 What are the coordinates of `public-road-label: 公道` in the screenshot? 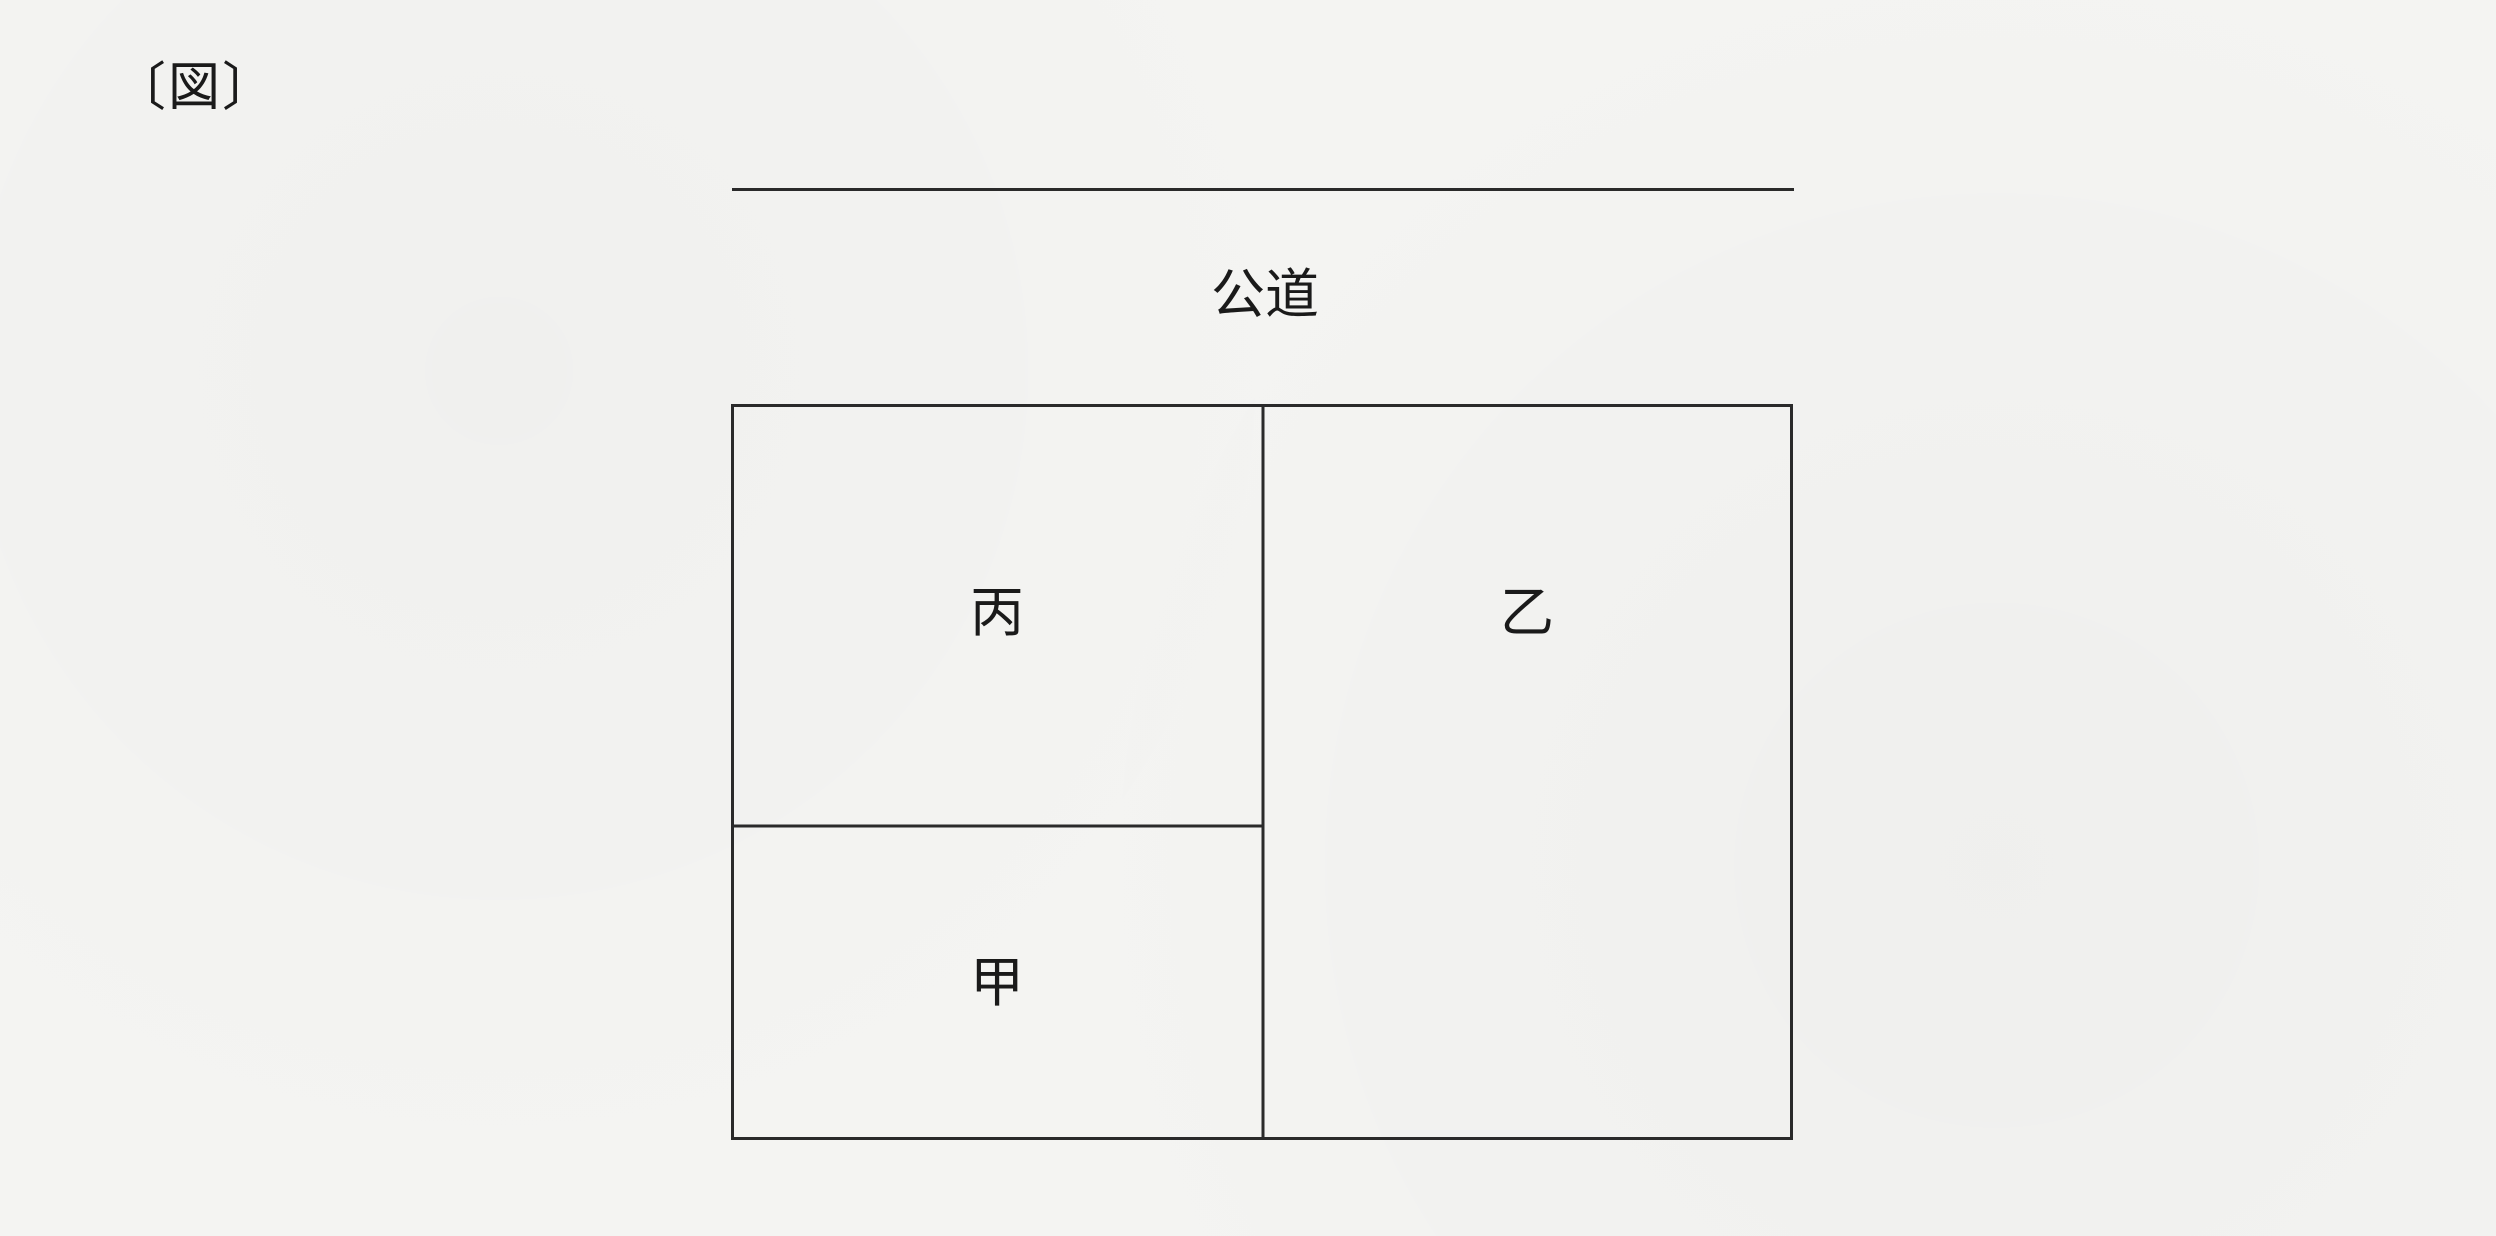 It's located at (1265, 294).